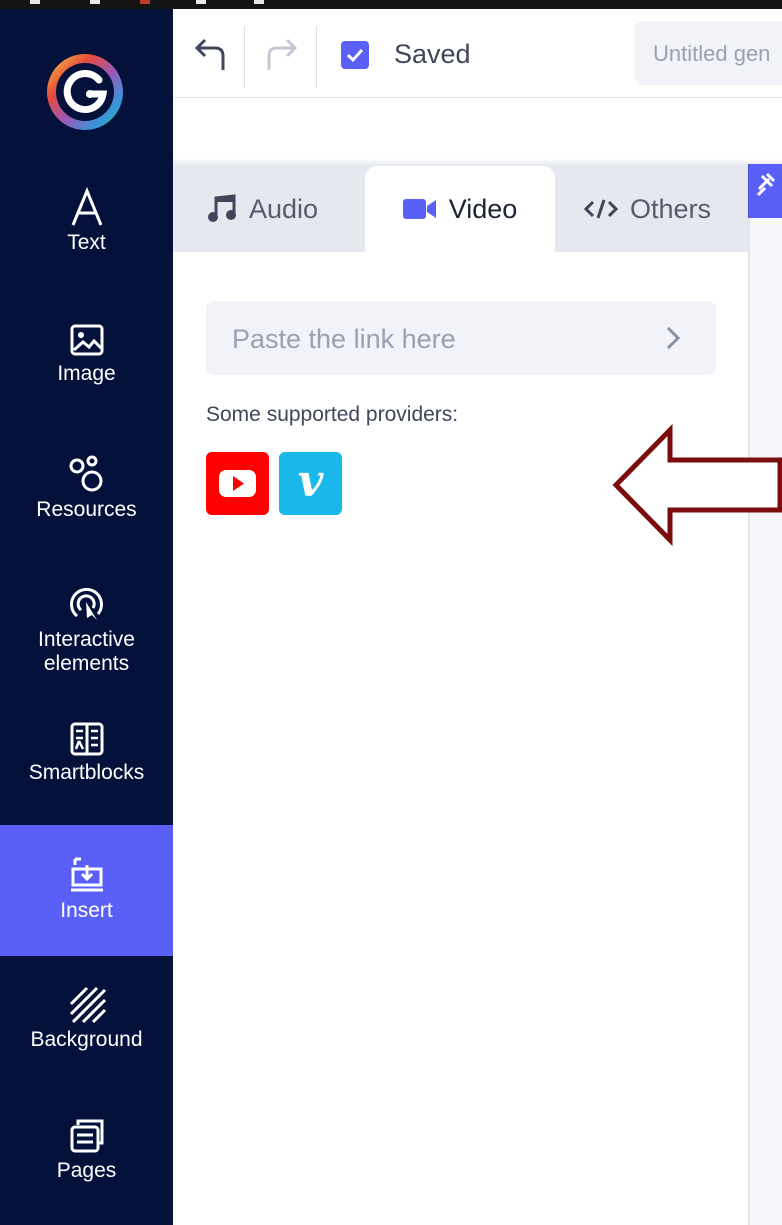  What do you see at coordinates (87, 1005) in the screenshot?
I see `background-icon` at bounding box center [87, 1005].